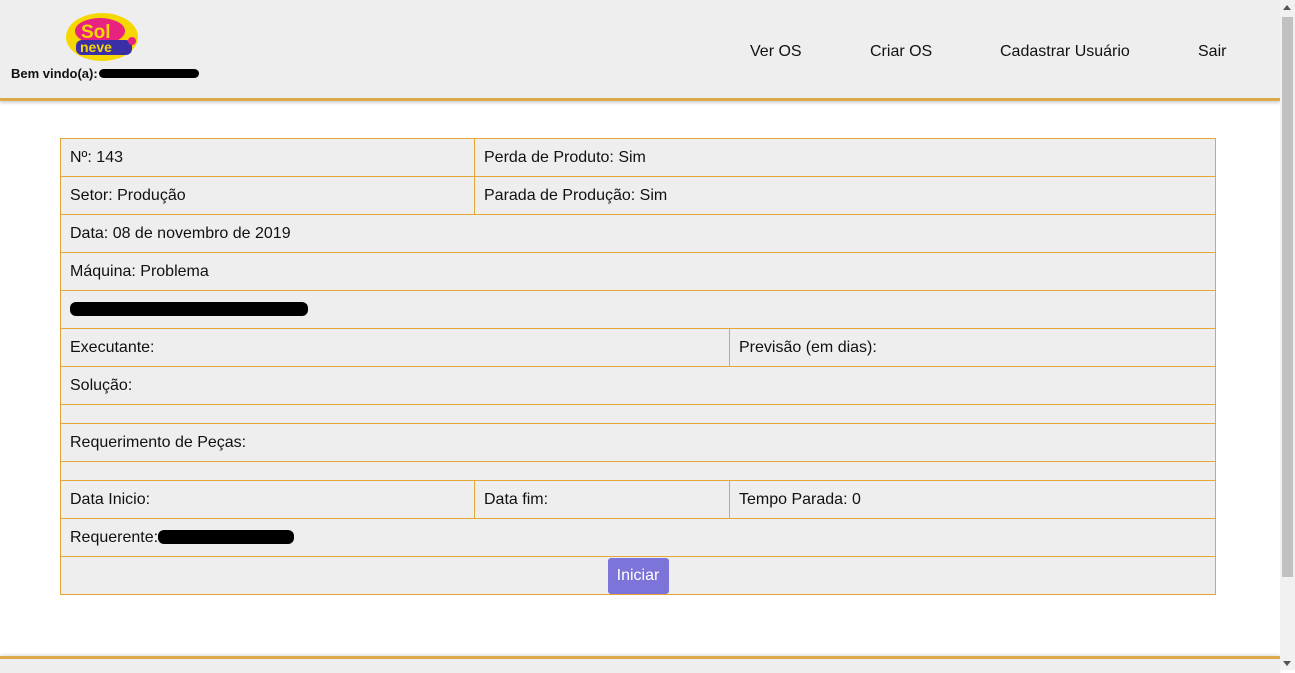 This screenshot has width=1295, height=673. Describe the element at coordinates (901, 52) in the screenshot. I see `nav-criar-os: Criar OS` at that location.